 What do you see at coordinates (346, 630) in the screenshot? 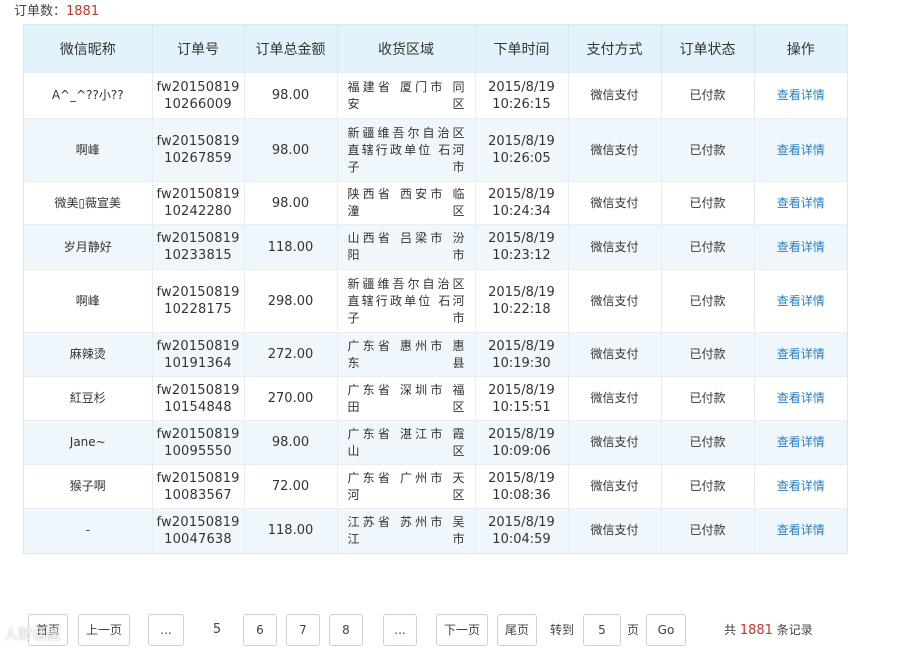
I see `page-8-button: 8` at bounding box center [346, 630].